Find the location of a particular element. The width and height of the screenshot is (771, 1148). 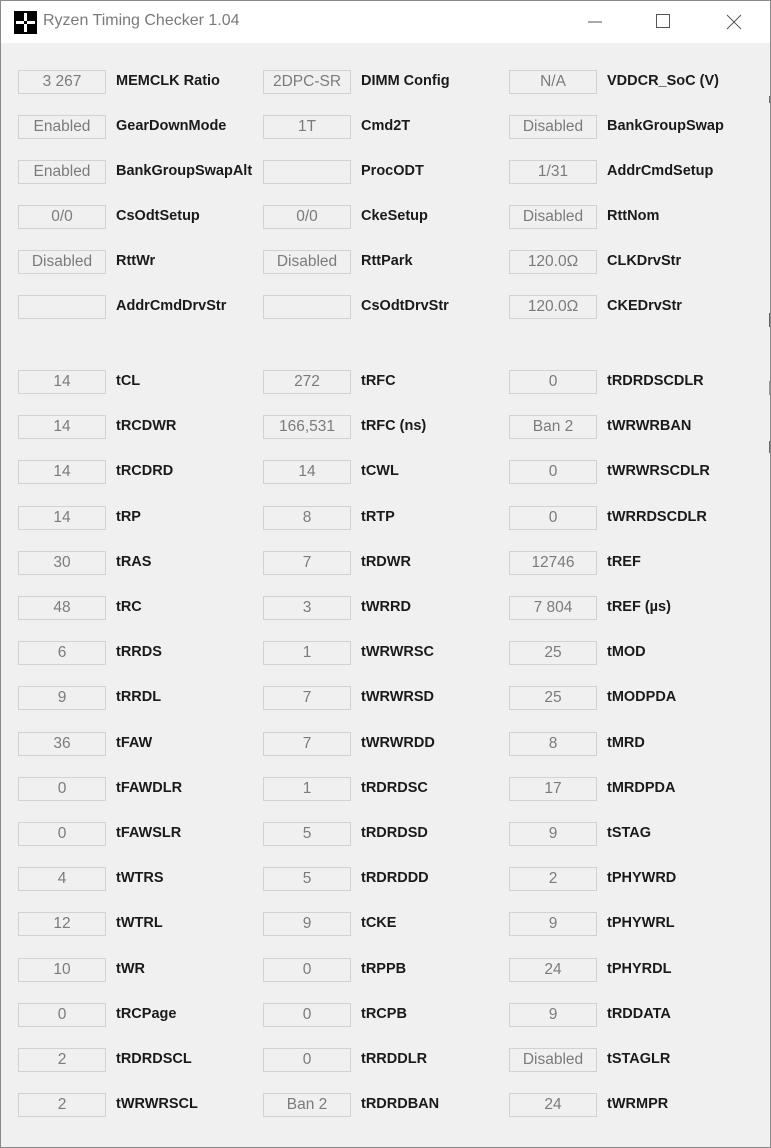

minimize-icon is located at coordinates (595, 22).